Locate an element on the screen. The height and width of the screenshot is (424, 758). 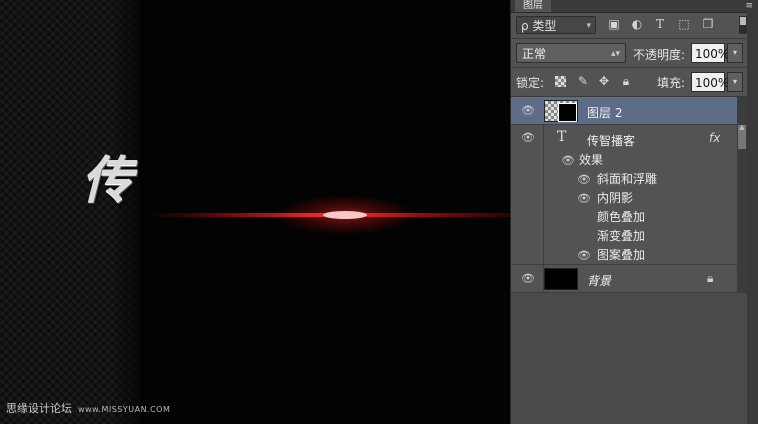
layer-name: 背景 is located at coordinates (599, 280).